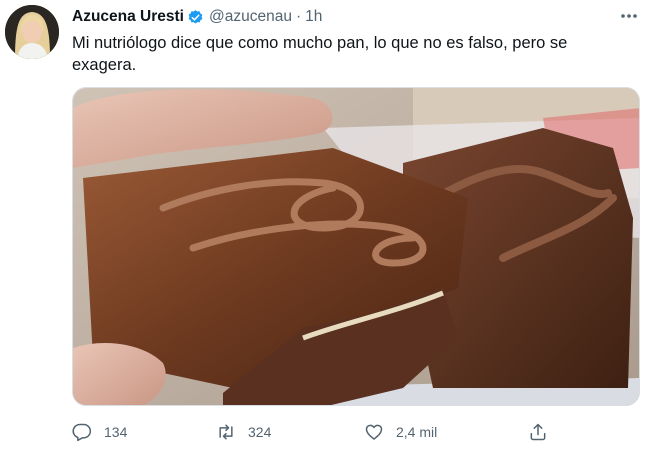 The width and height of the screenshot is (647, 455). Describe the element at coordinates (116, 432) in the screenshot. I see `reply-count: 134` at that location.